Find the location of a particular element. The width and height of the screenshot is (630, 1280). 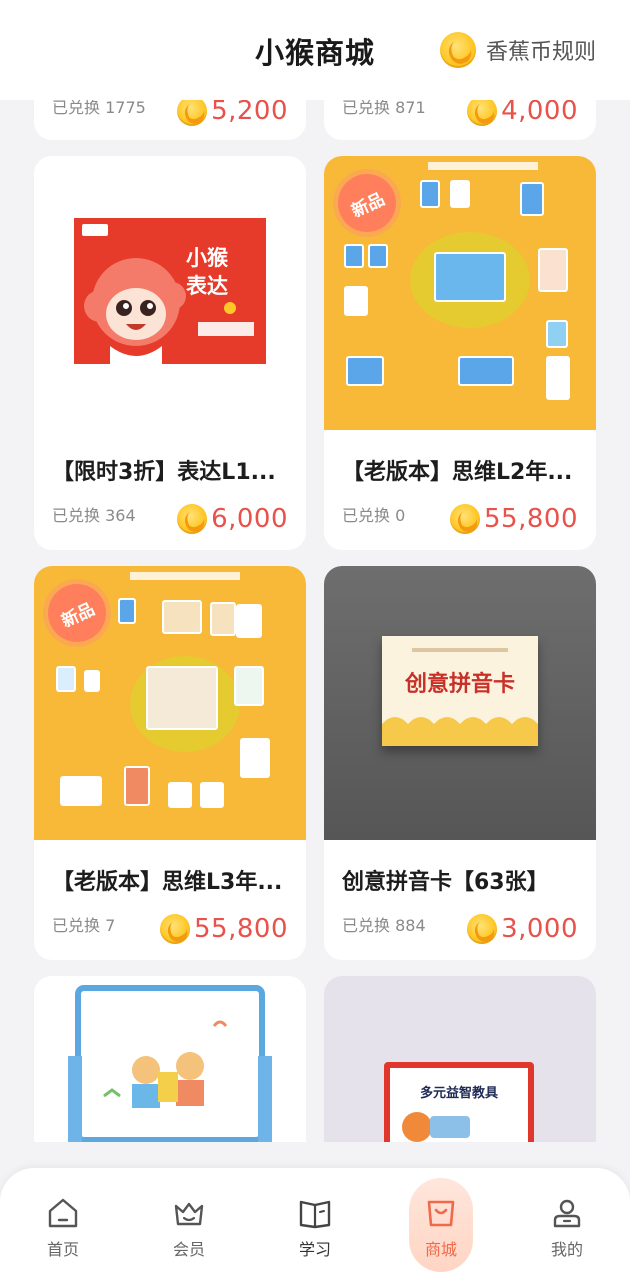

tab-label: 学习 is located at coordinates (314, 1249).